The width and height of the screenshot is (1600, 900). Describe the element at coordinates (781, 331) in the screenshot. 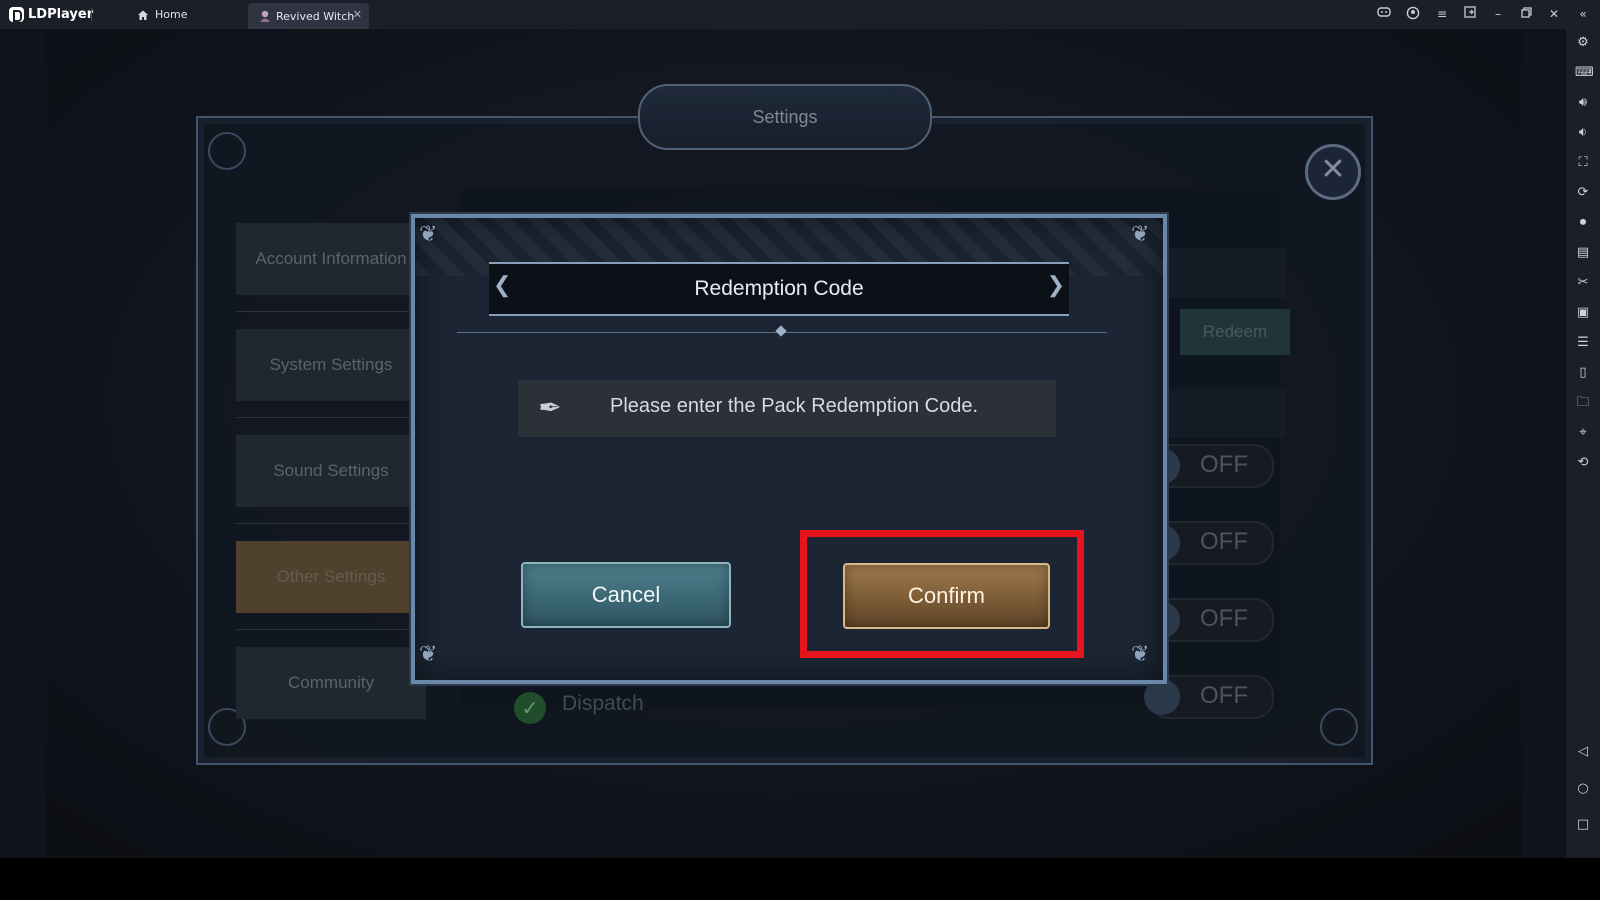

I see `title-diamond` at that location.